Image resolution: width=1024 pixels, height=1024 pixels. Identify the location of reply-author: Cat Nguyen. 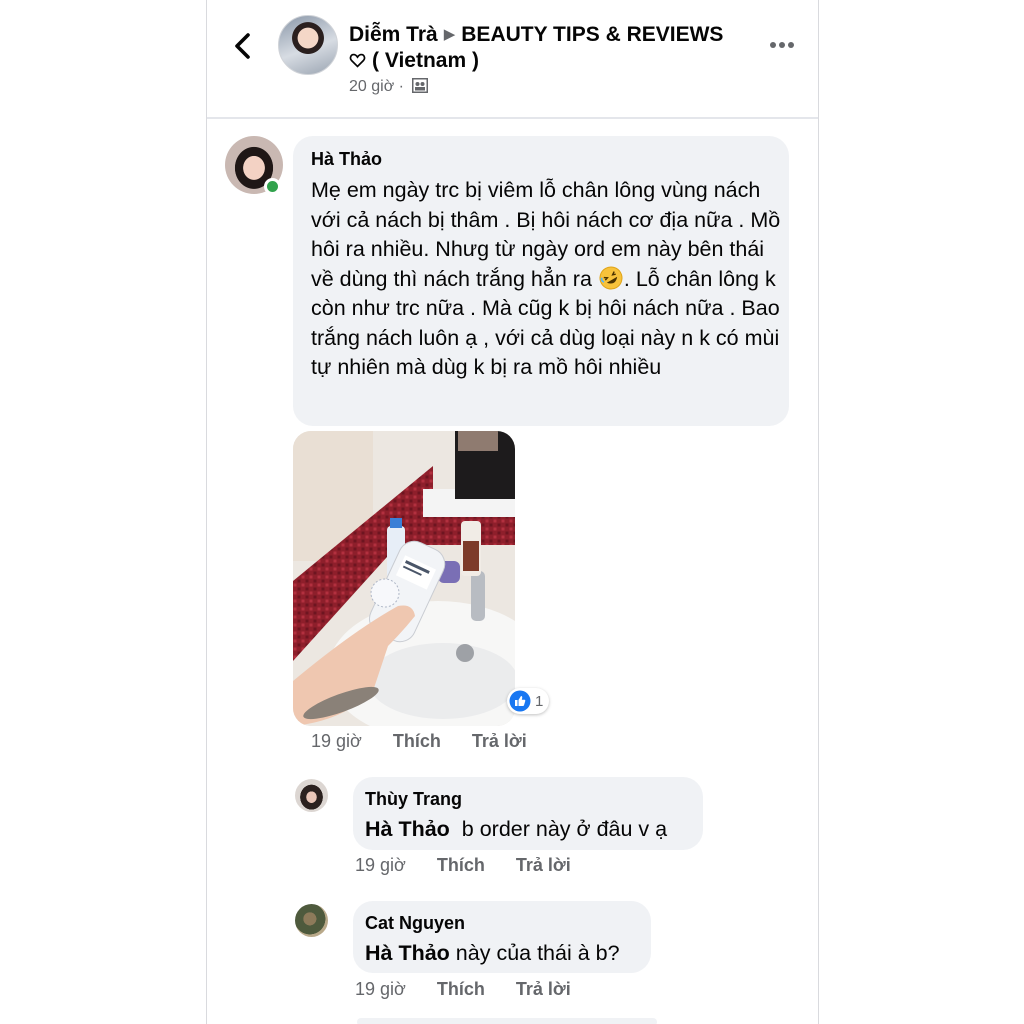
(415, 923).